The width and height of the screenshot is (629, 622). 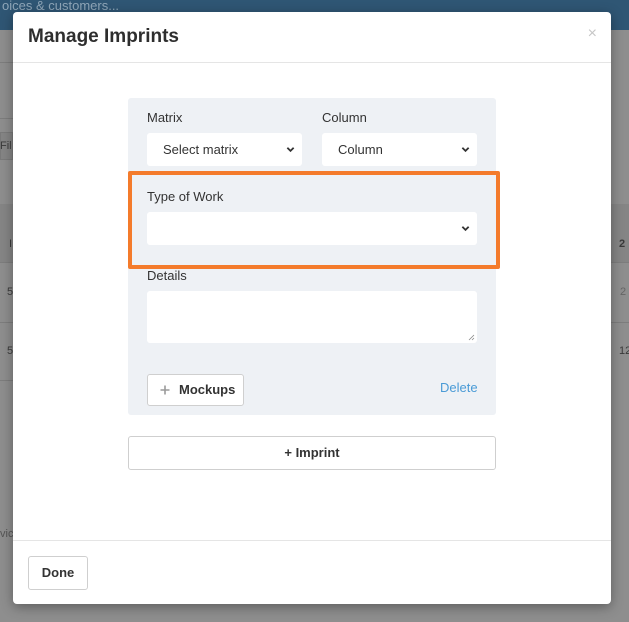 I want to click on close-icon: ×, so click(x=592, y=34).